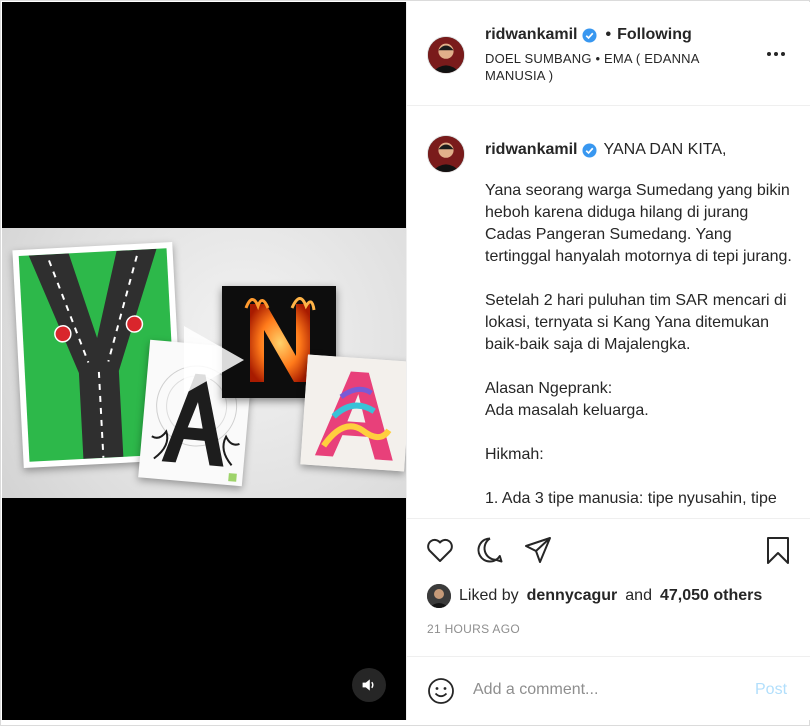  I want to click on caption-paragraph: Alasan Ngeprank: Ada masalah keluarga., so click(567, 399).